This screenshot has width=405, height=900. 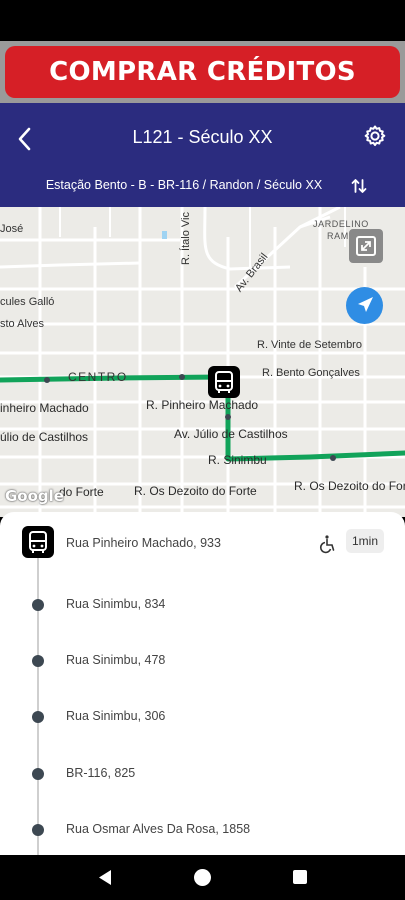 I want to click on list-item: Rua Pinheiro Machado, 933 1min, so click(x=202, y=542).